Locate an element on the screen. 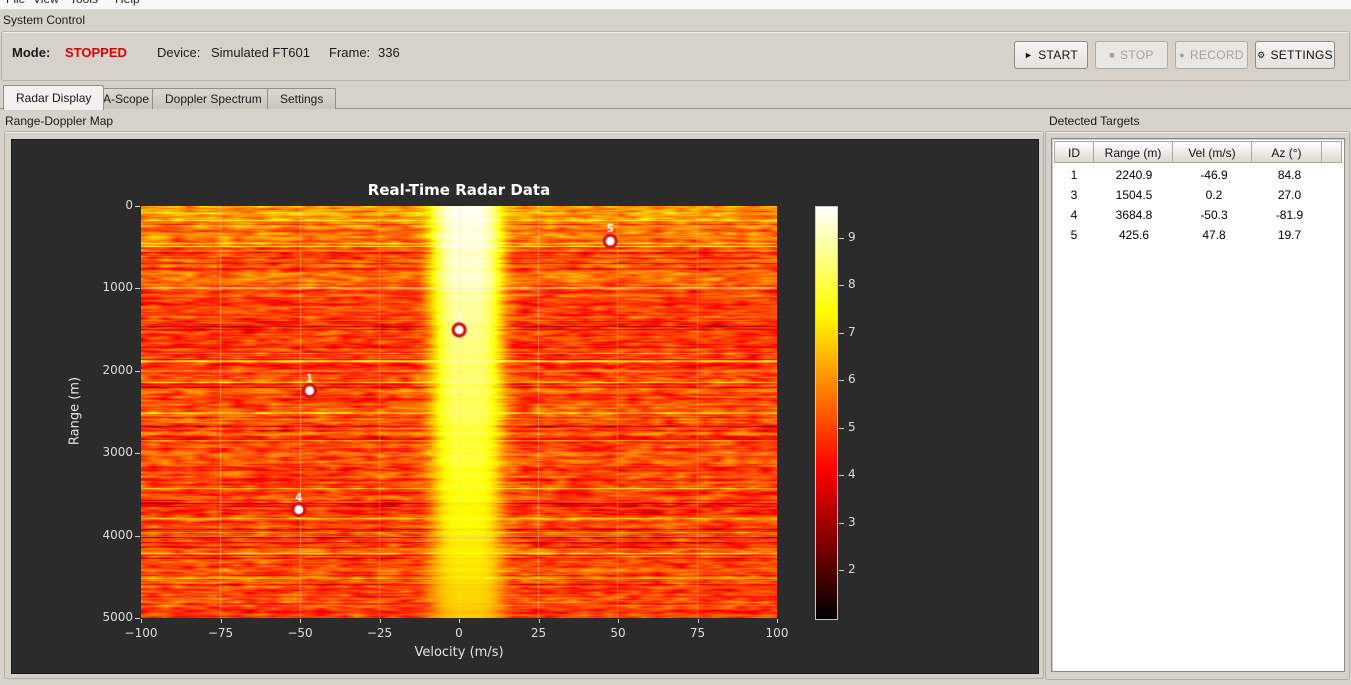 Image resolution: width=1351 pixels, height=685 pixels. start-button: ► START is located at coordinates (1051, 55).